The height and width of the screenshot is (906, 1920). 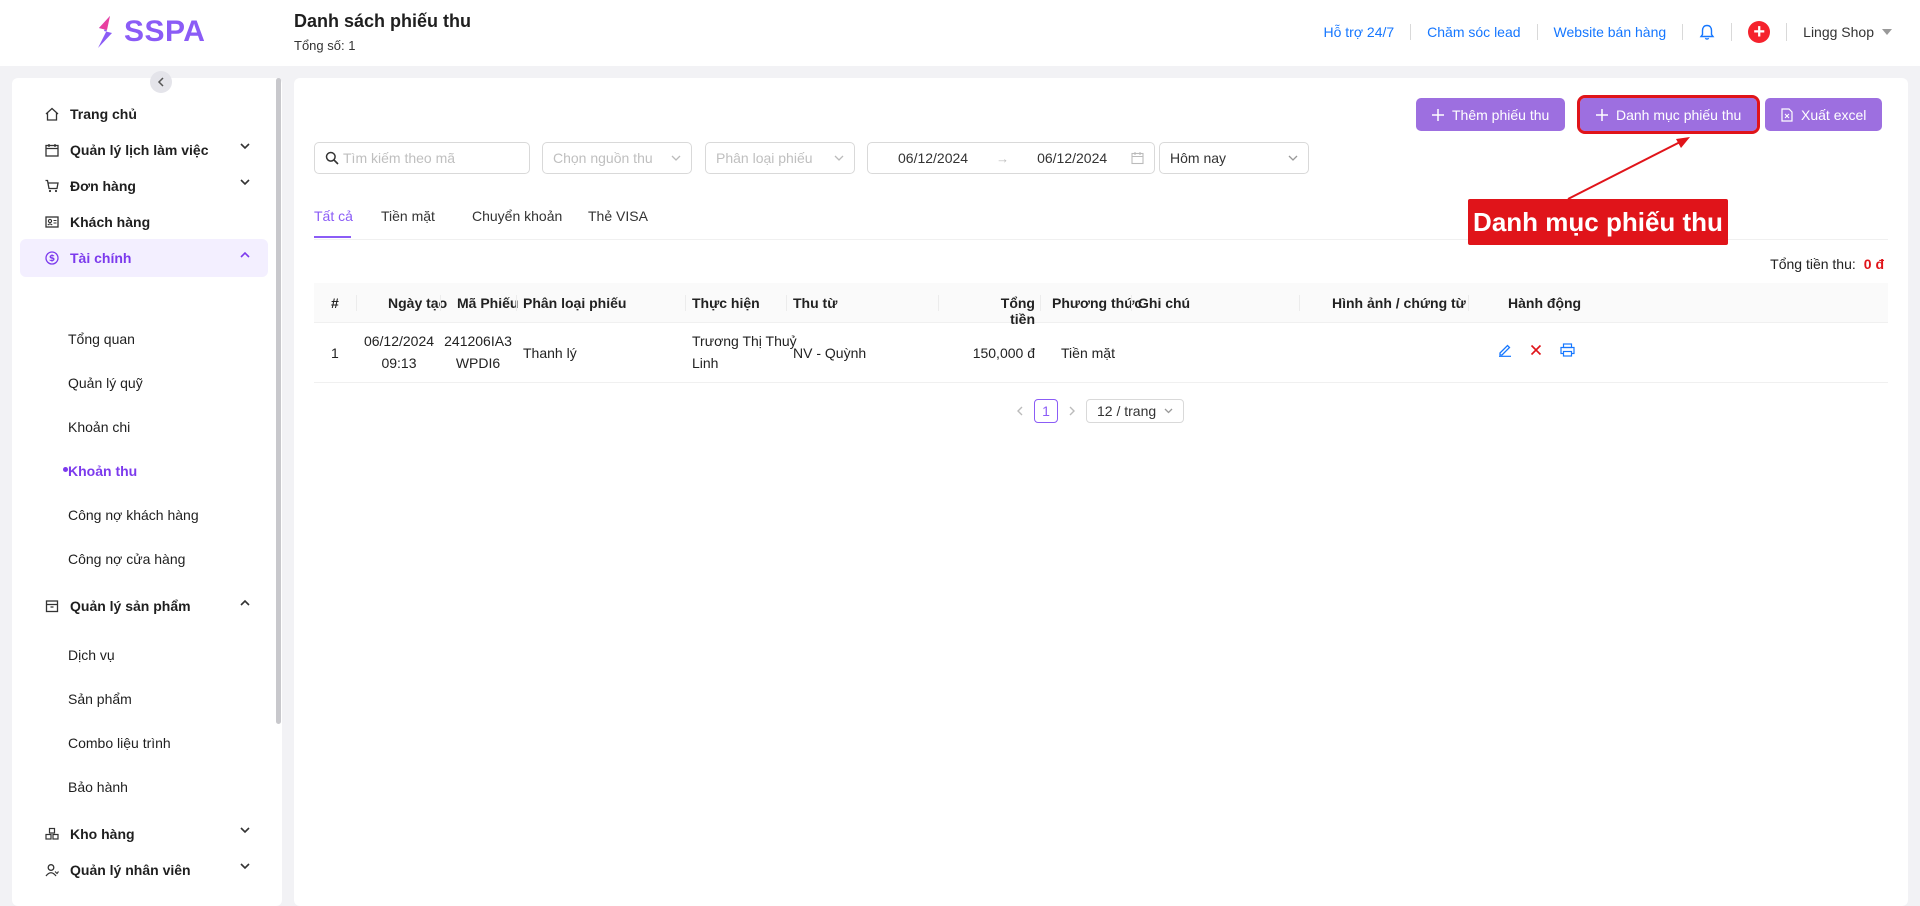 What do you see at coordinates (603, 158) in the screenshot?
I see `income-source-placeholder: Chọn nguồn thu` at bounding box center [603, 158].